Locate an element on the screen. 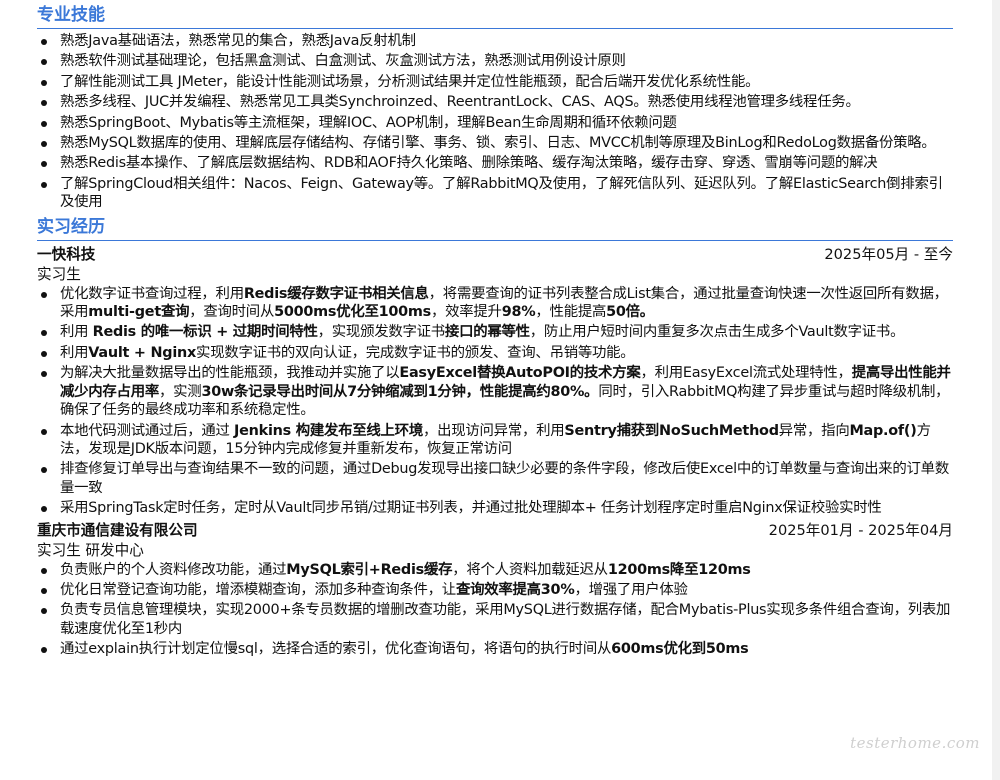 The width and height of the screenshot is (1000, 780). text: ，实测 is located at coordinates (180, 391).